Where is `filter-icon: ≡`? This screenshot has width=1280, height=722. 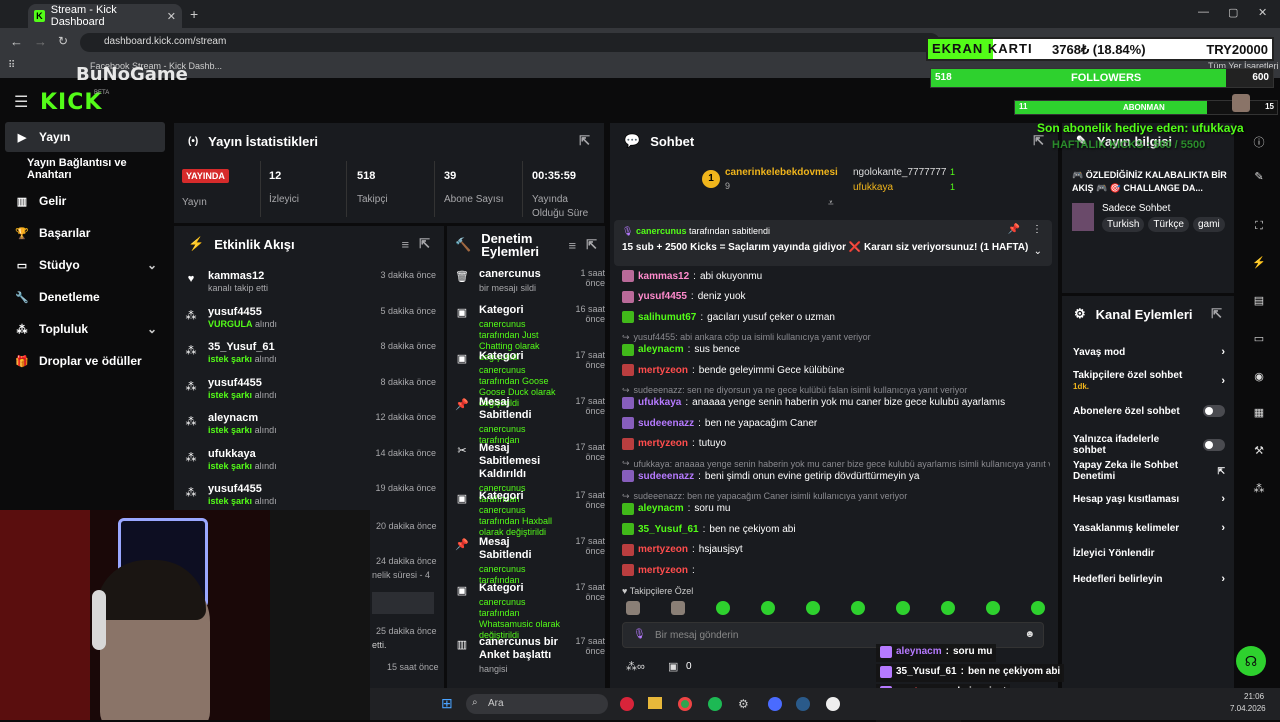 filter-icon: ≡ is located at coordinates (406, 244).